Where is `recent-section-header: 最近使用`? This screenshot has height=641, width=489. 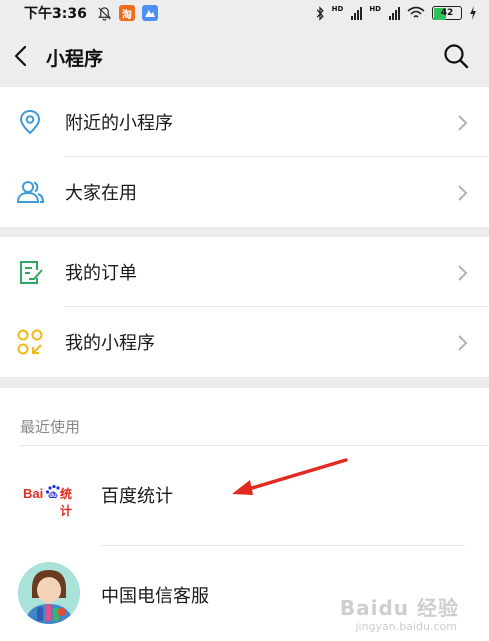
recent-section-header: 最近使用 is located at coordinates (244, 417).